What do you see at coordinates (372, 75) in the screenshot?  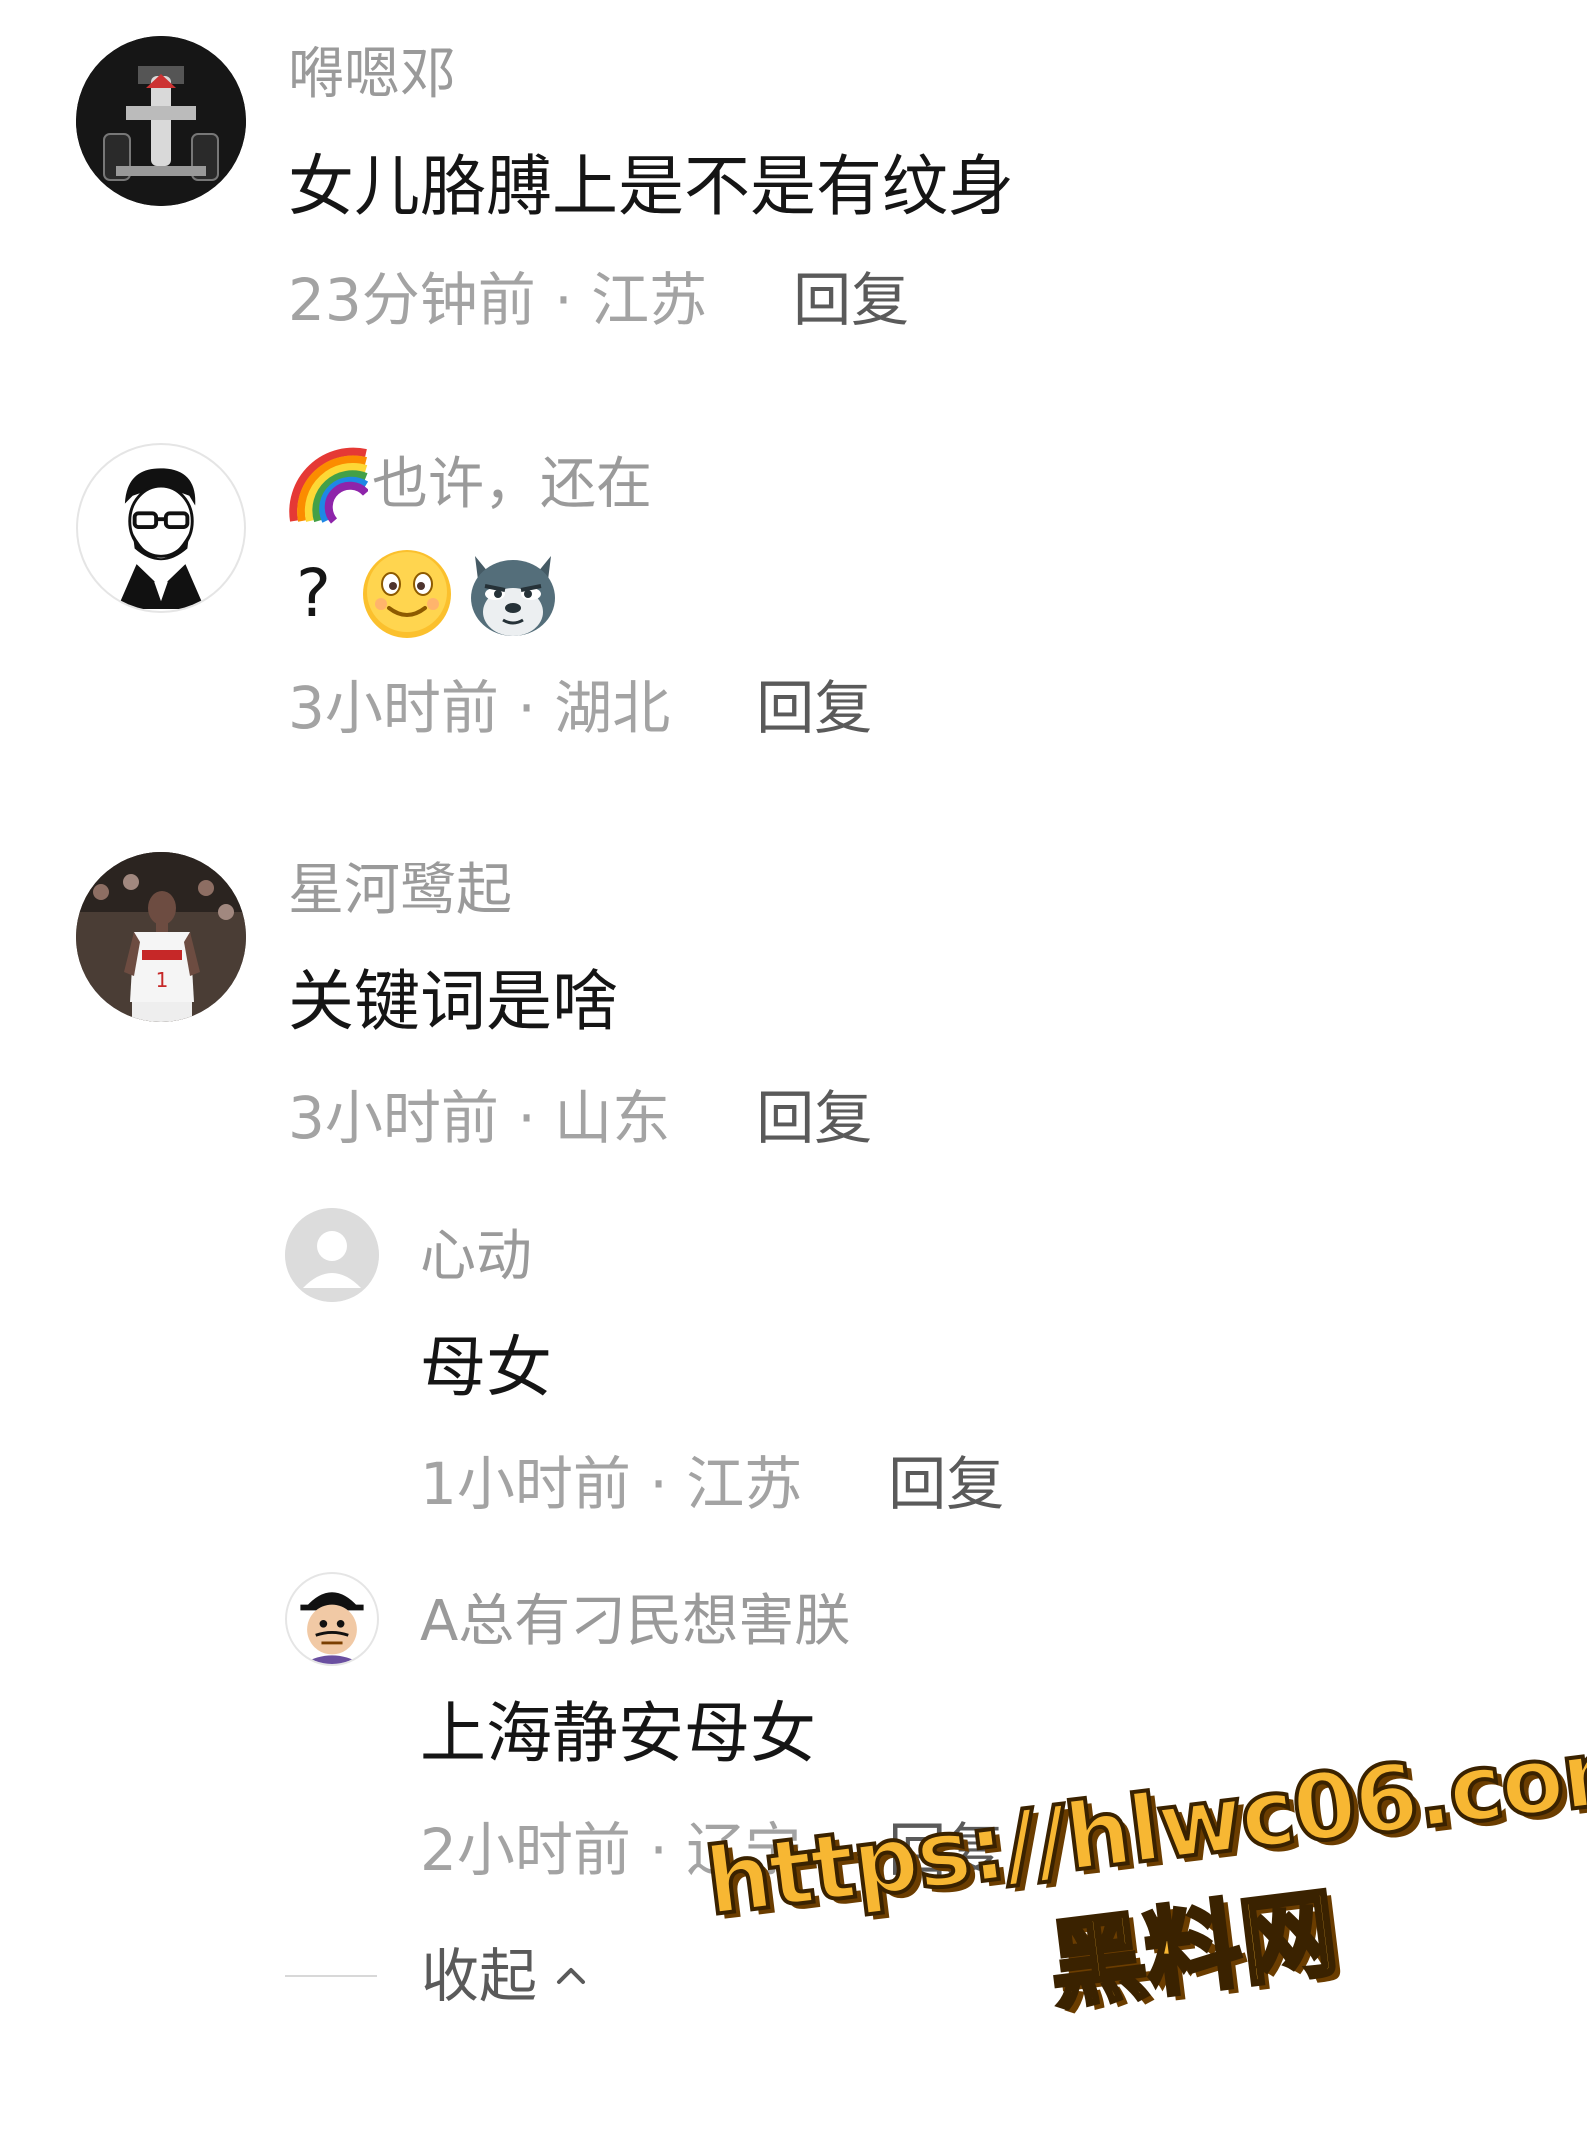 I see `comment-username: 嘚嗯邓` at bounding box center [372, 75].